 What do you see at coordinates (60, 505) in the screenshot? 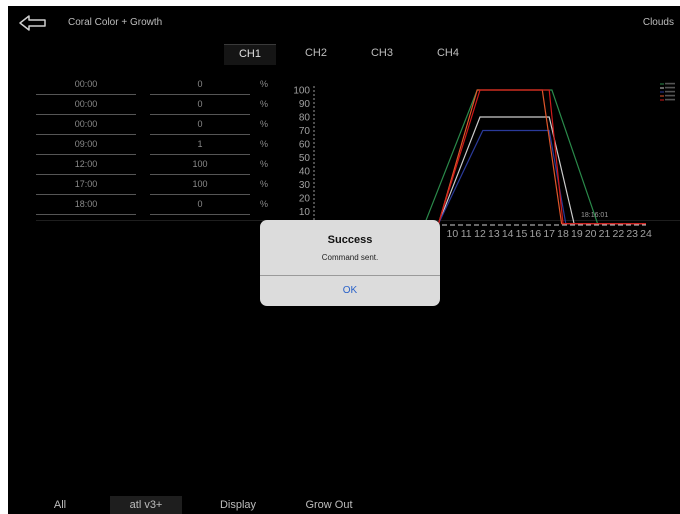
I see `bottom-tab-all: All` at bounding box center [60, 505].